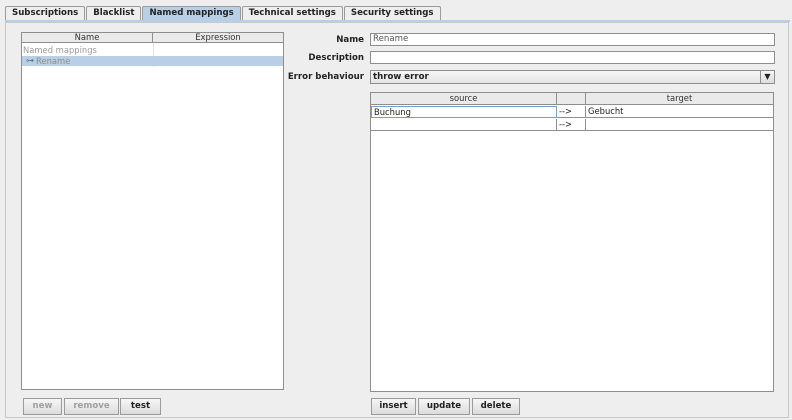  I want to click on column-header-target: target, so click(679, 99).